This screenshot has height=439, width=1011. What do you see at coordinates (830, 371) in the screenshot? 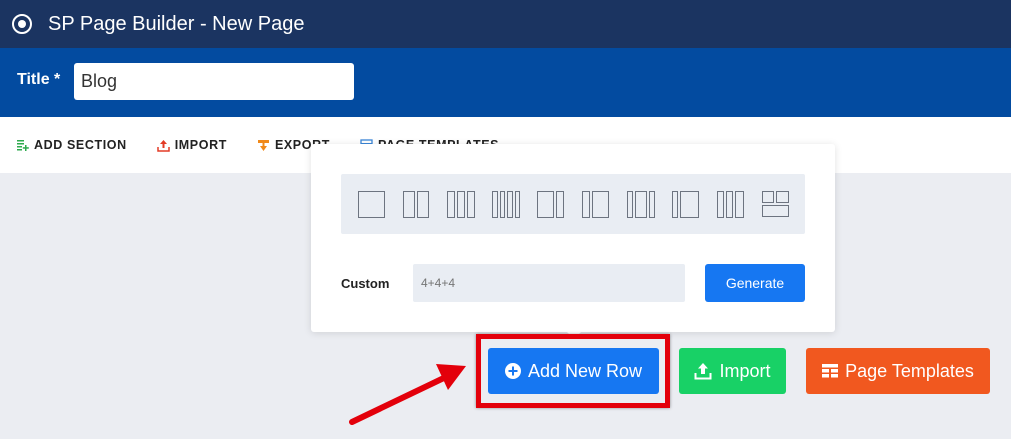
I see `grid-icon` at bounding box center [830, 371].